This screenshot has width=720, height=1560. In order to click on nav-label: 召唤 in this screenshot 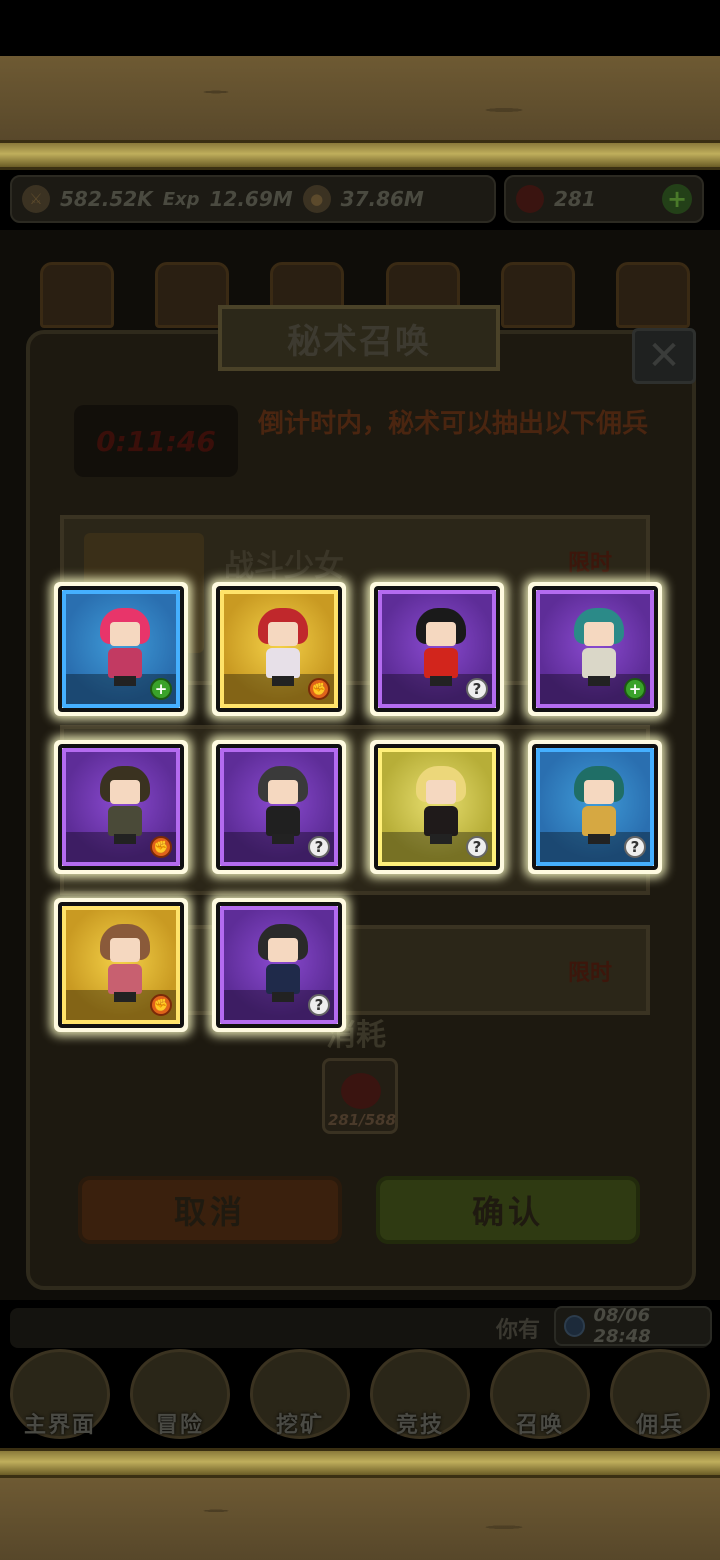, I will do `click(539, 1425)`.